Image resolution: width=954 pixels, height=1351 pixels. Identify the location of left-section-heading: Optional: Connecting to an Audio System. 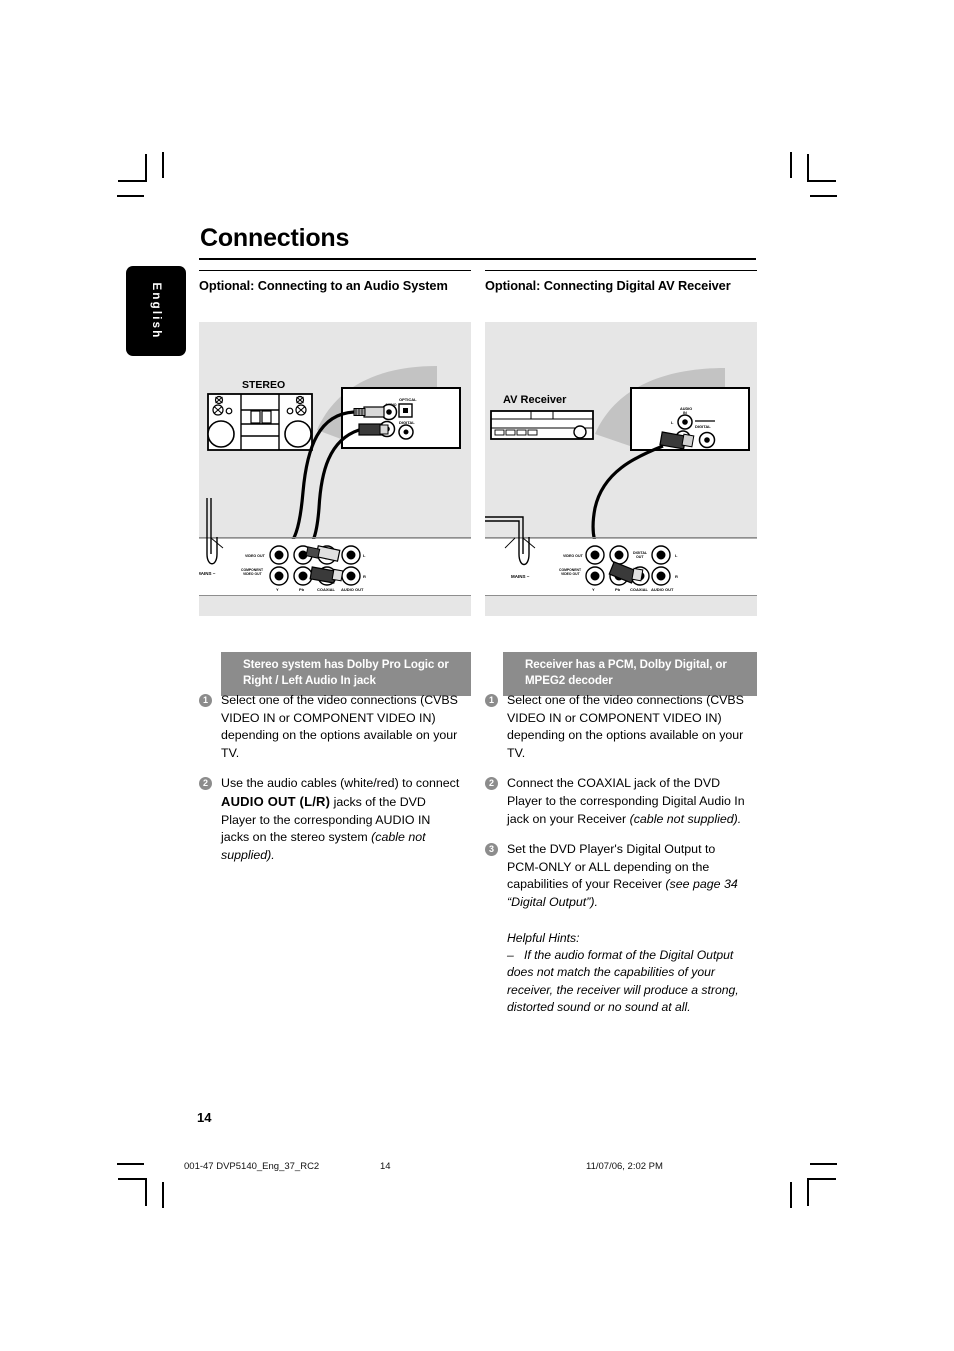
(323, 285).